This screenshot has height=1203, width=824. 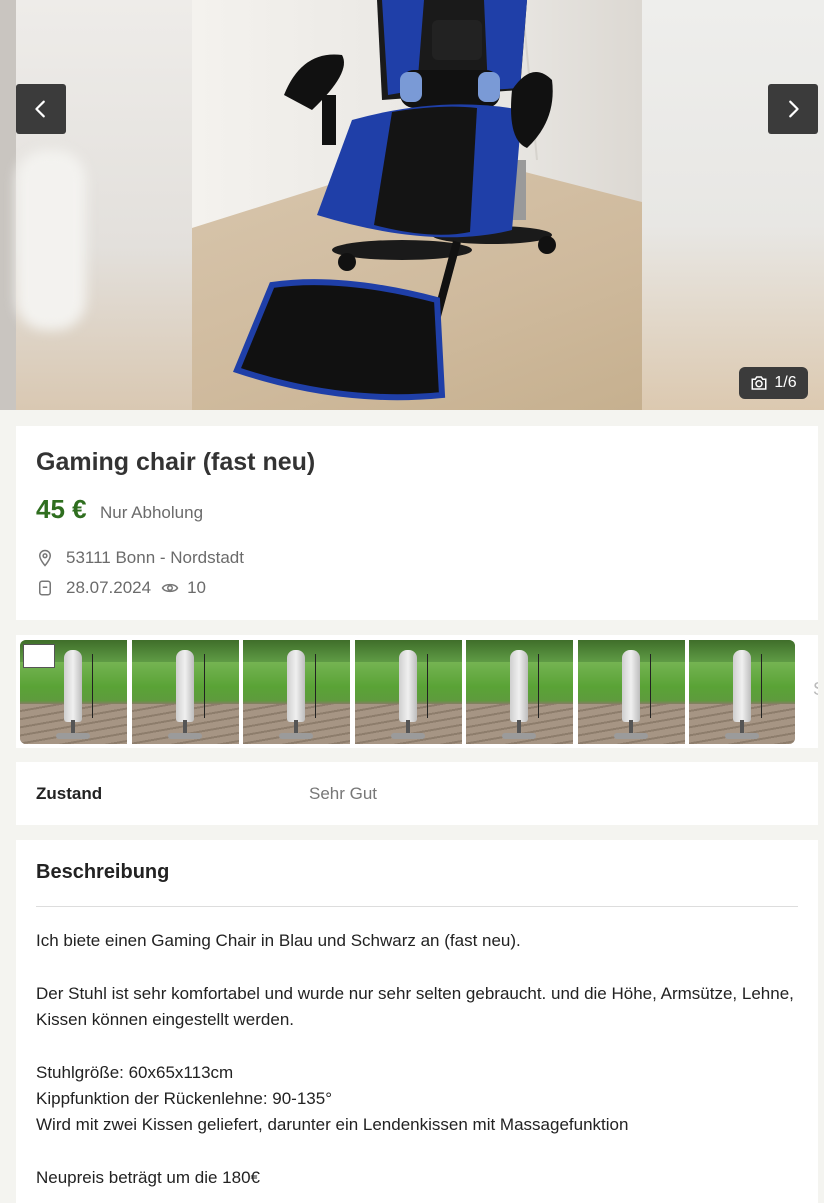 I want to click on chevron-left-icon, so click(x=40, y=109).